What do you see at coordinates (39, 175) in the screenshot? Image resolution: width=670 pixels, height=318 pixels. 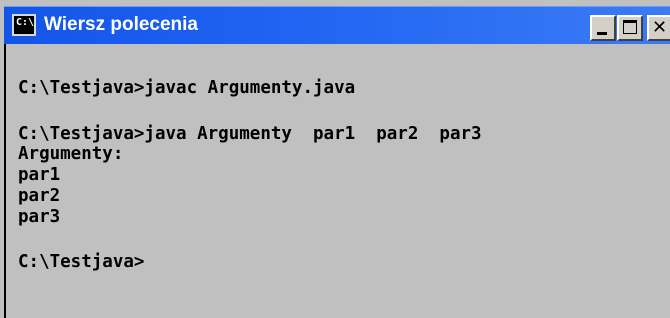 I see `console-line: par1` at bounding box center [39, 175].